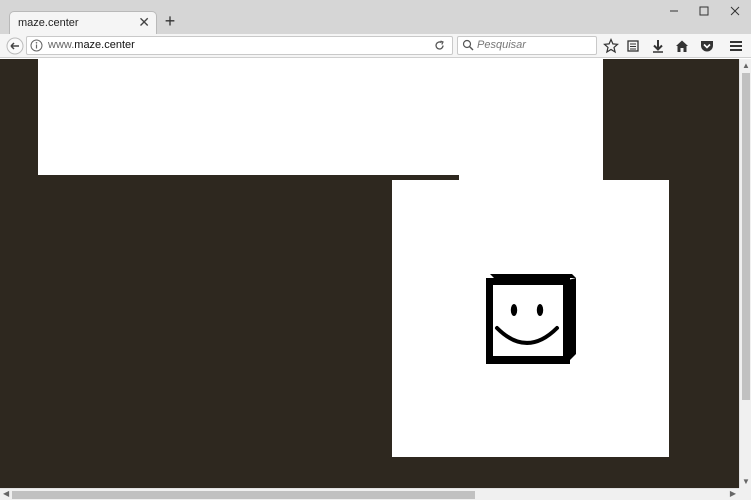 The image size is (751, 500). Describe the element at coordinates (746, 236) in the screenshot. I see `vertical-scroll-thumb` at that location.